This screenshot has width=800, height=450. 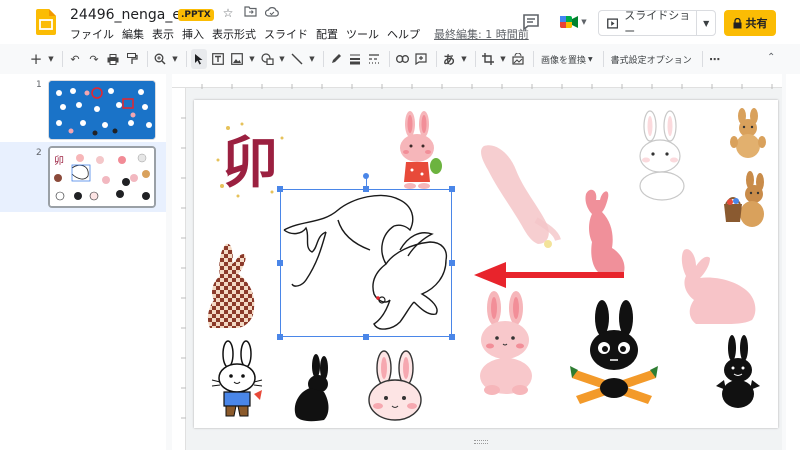 I want to click on slideshow-button: スライドショー ▼, so click(x=657, y=23).